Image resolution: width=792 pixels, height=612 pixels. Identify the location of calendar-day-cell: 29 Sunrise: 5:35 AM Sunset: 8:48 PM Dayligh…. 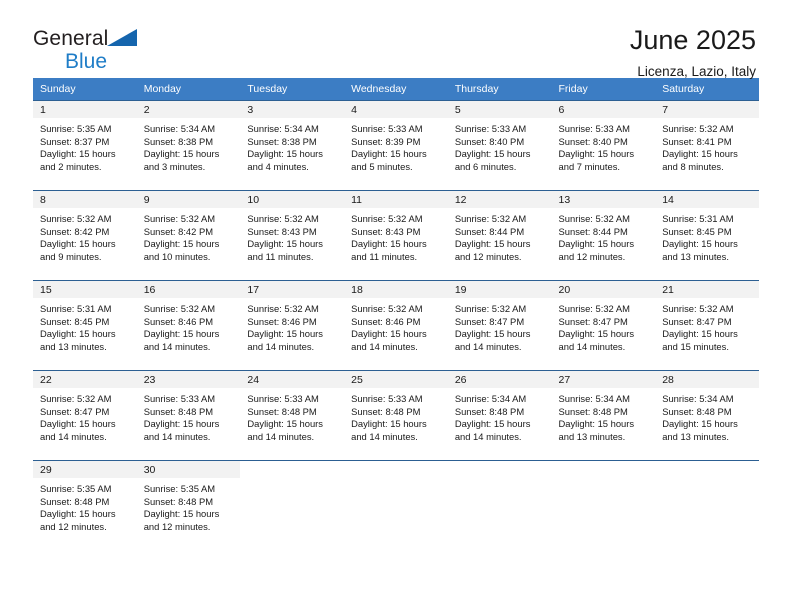
(85, 505).